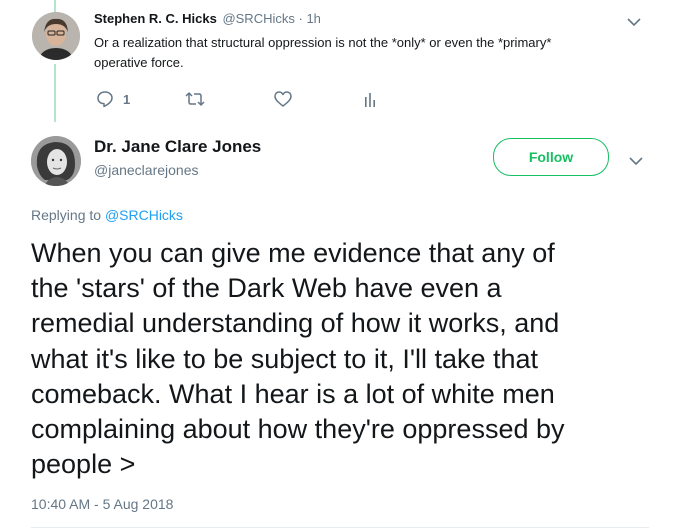 The width and height of the screenshot is (679, 530). I want to click on replying-to-label: Replying to, so click(66, 215).